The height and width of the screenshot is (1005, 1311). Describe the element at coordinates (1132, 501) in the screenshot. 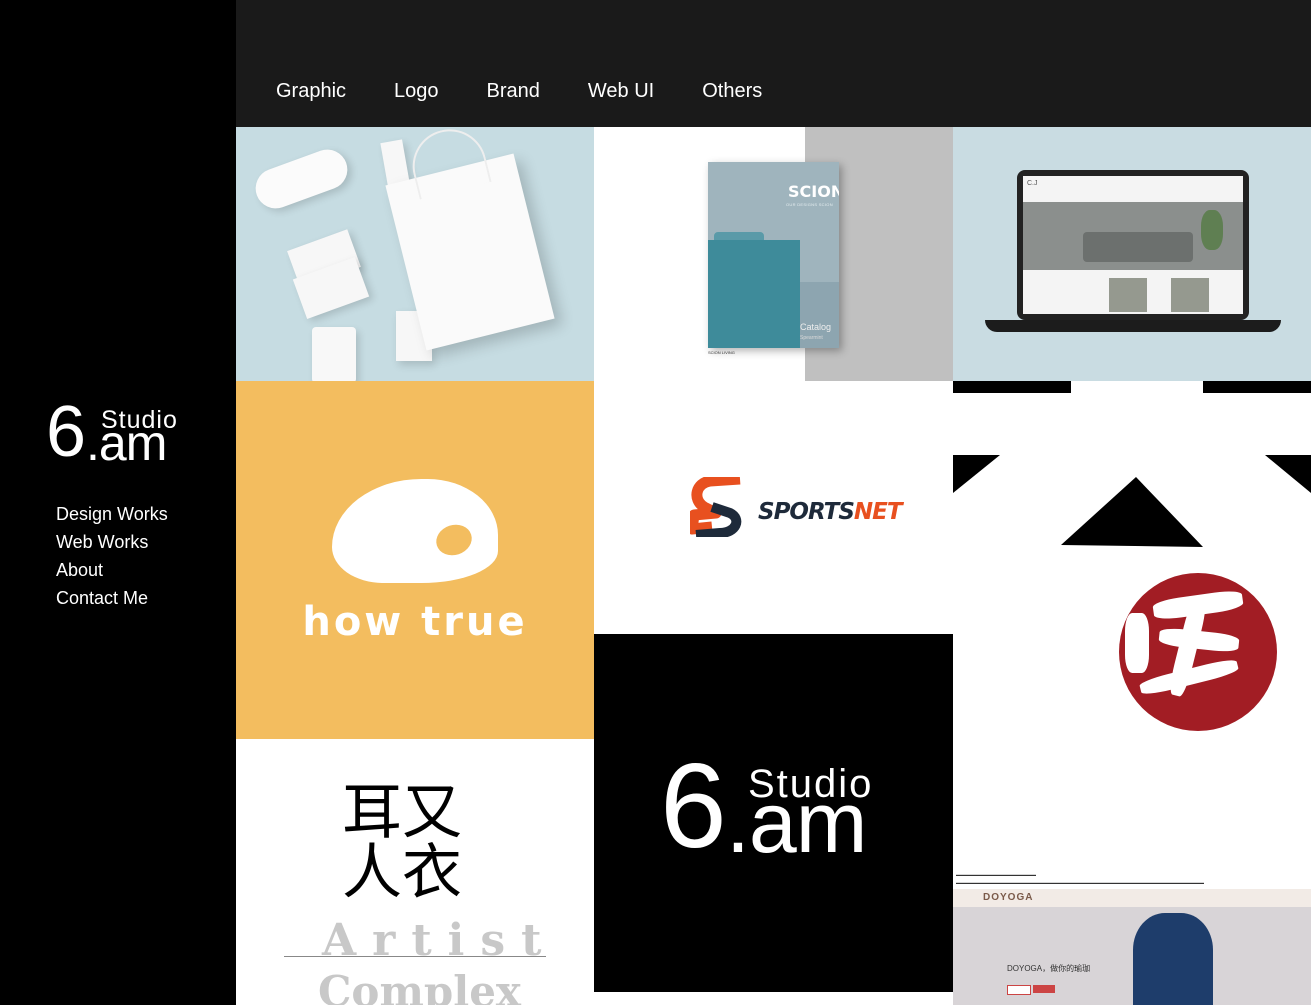

I see `black-triangles` at that location.